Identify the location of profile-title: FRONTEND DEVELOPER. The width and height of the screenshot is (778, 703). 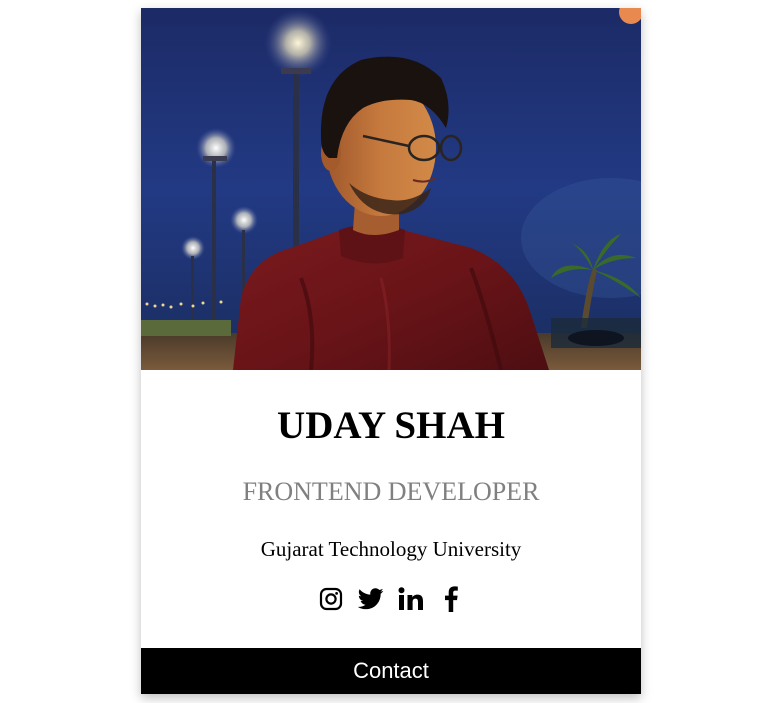
(391, 491).